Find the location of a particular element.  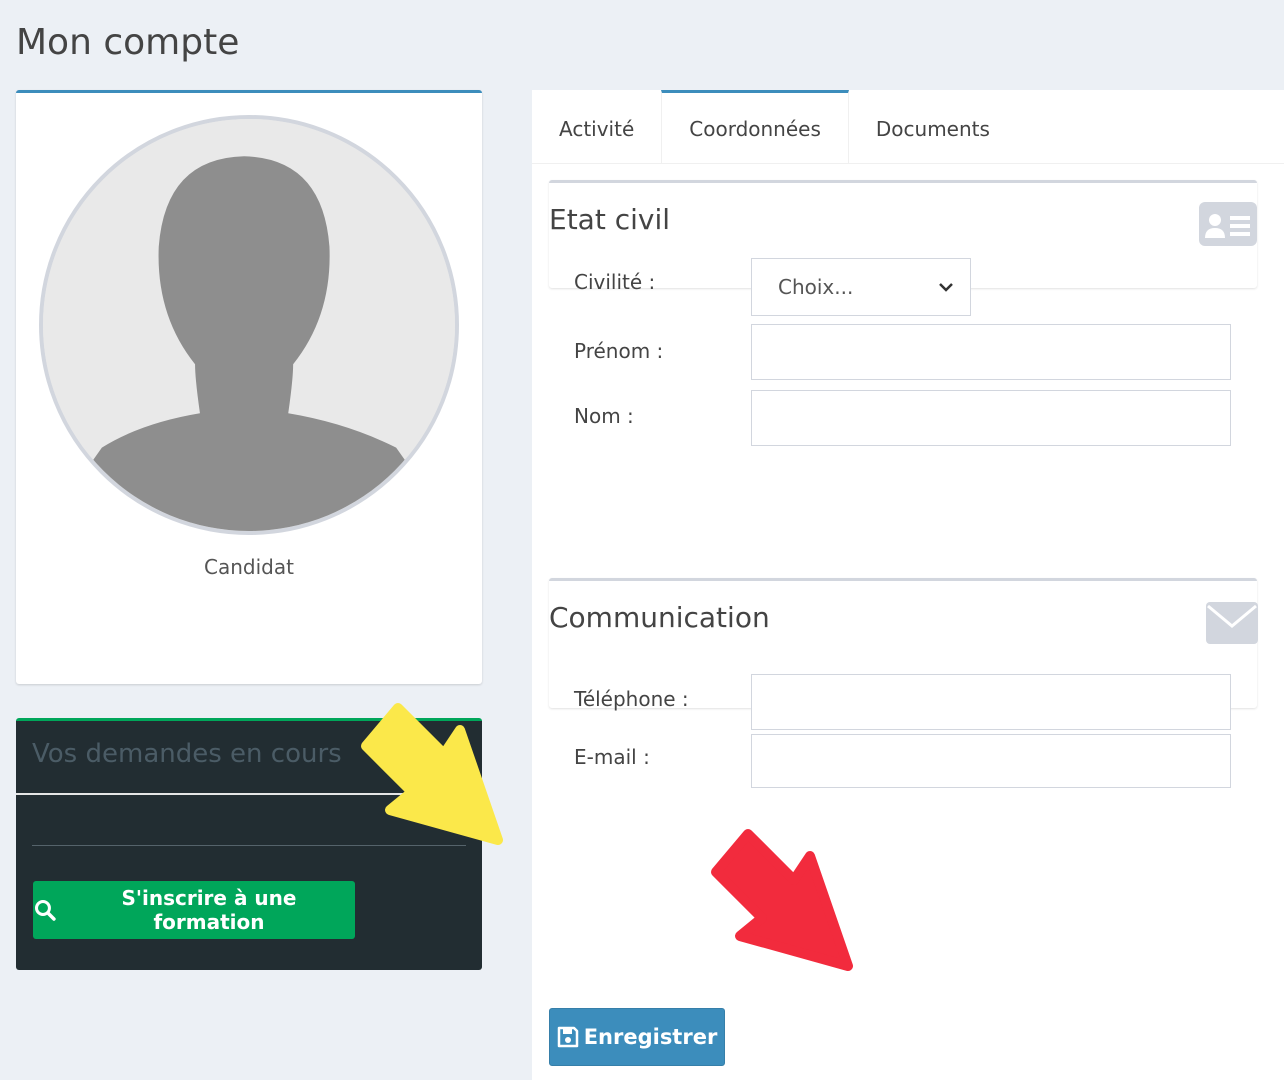

envelope-icon is located at coordinates (1232, 623).